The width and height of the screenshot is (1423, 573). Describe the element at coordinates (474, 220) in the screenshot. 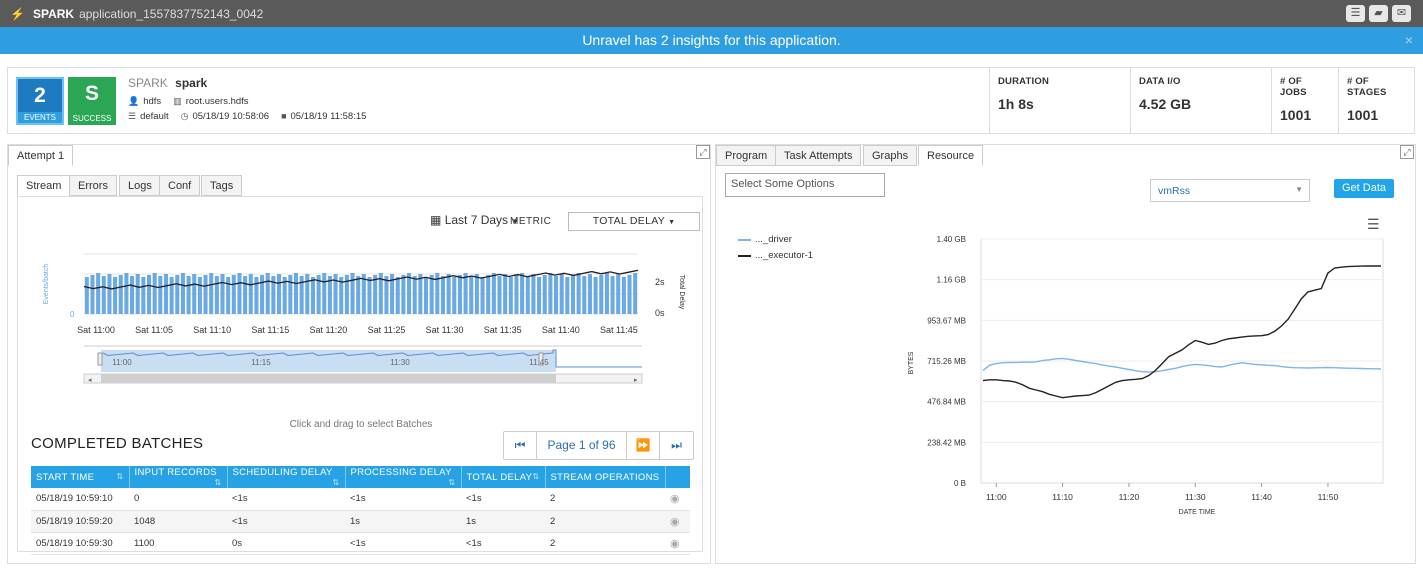

I see `date-range-picker: ▦ Last 7 Days ▼` at that location.